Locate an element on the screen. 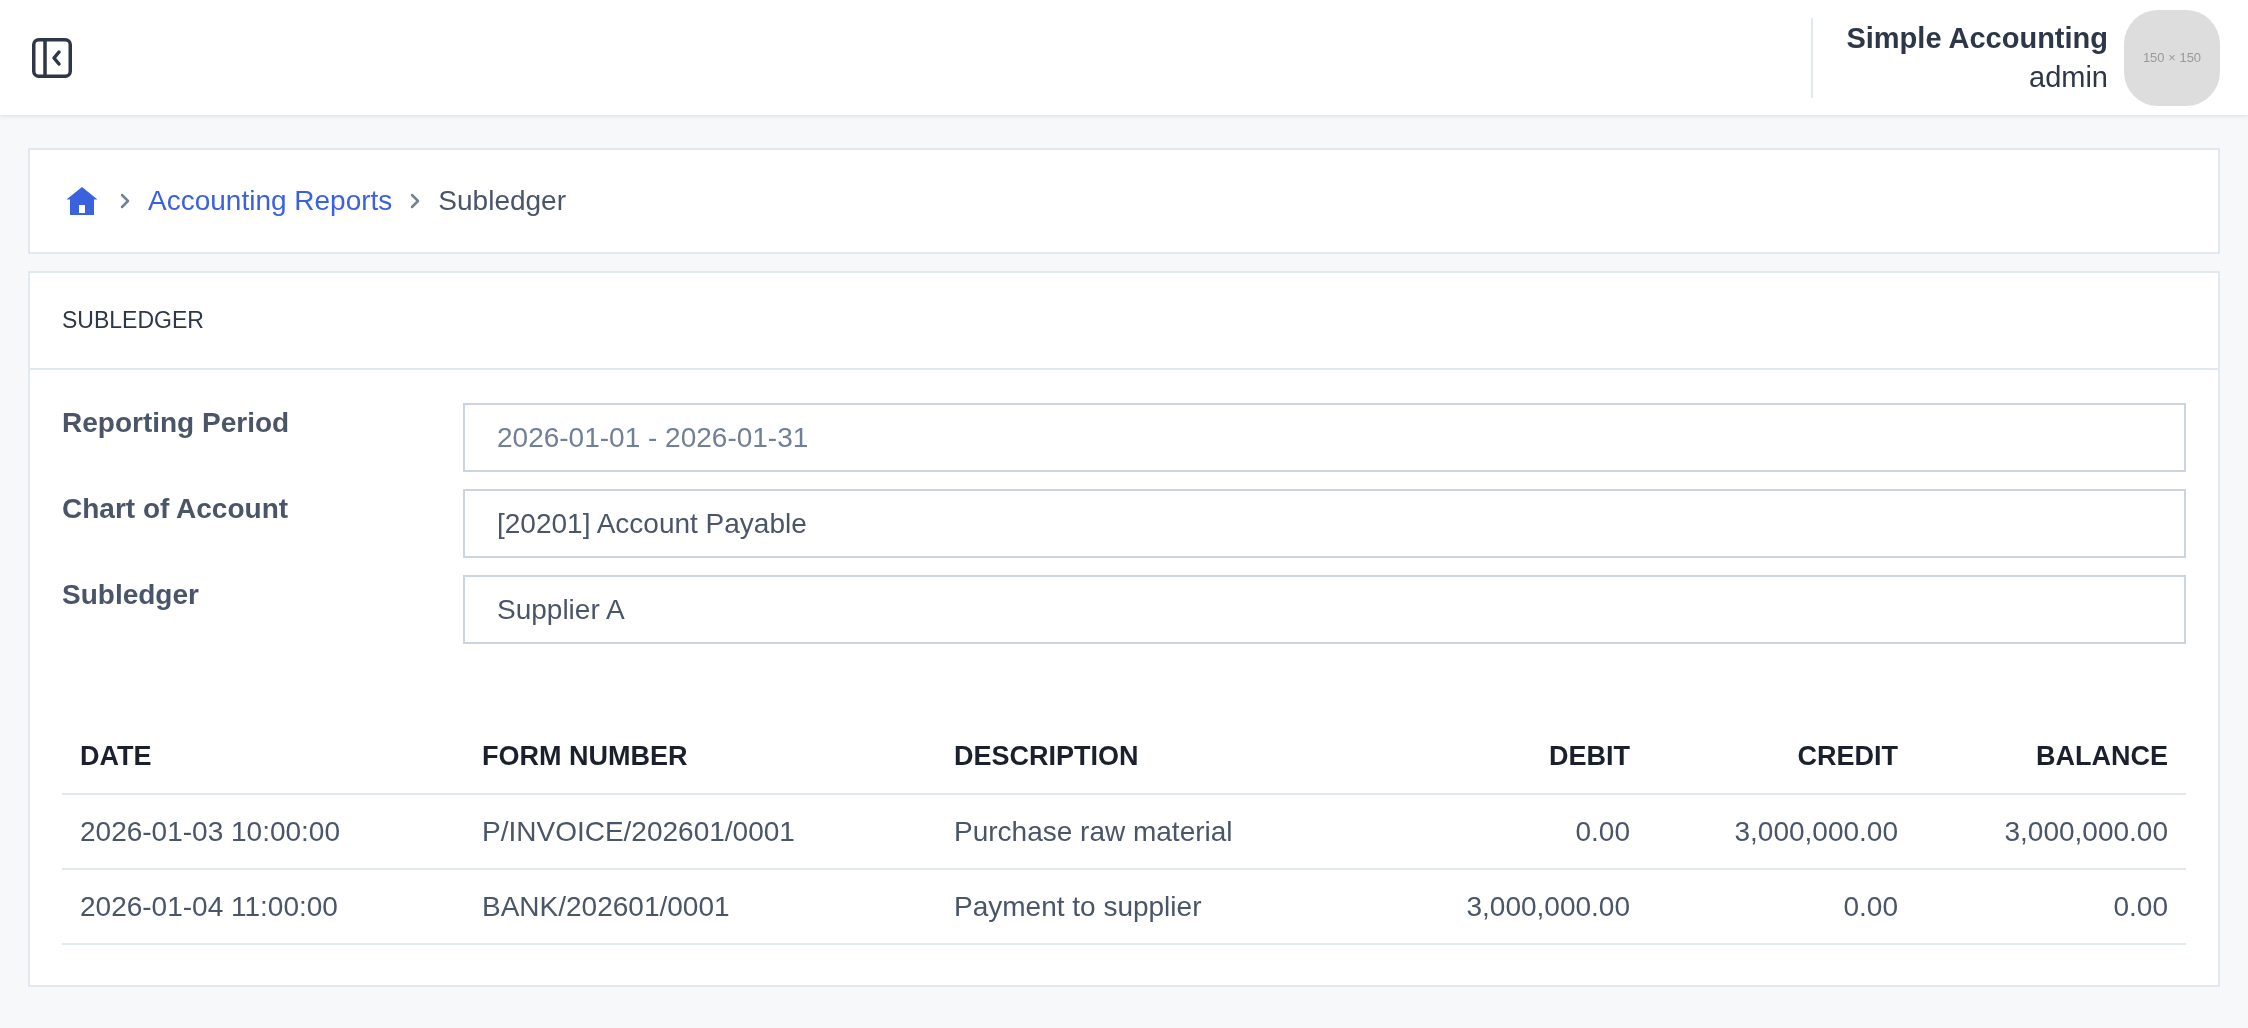 The image size is (2248, 1028). app-name: Simple Accounting is located at coordinates (1977, 38).